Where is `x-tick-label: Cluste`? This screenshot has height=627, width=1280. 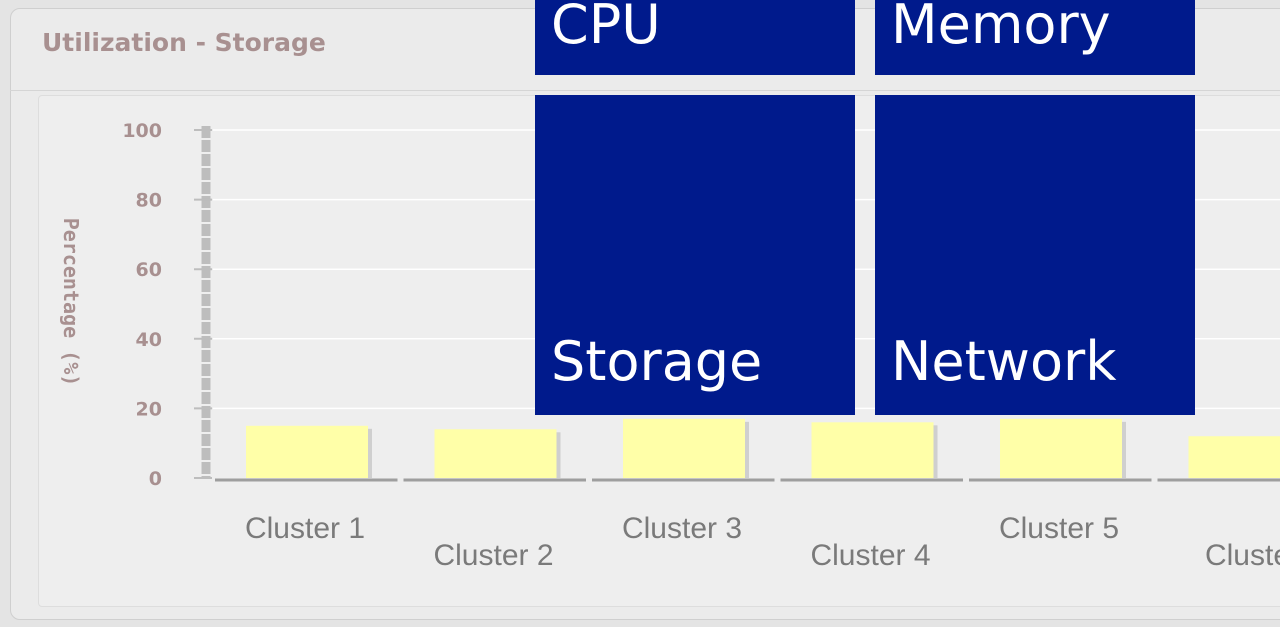 x-tick-label: Cluste is located at coordinates (1242, 555).